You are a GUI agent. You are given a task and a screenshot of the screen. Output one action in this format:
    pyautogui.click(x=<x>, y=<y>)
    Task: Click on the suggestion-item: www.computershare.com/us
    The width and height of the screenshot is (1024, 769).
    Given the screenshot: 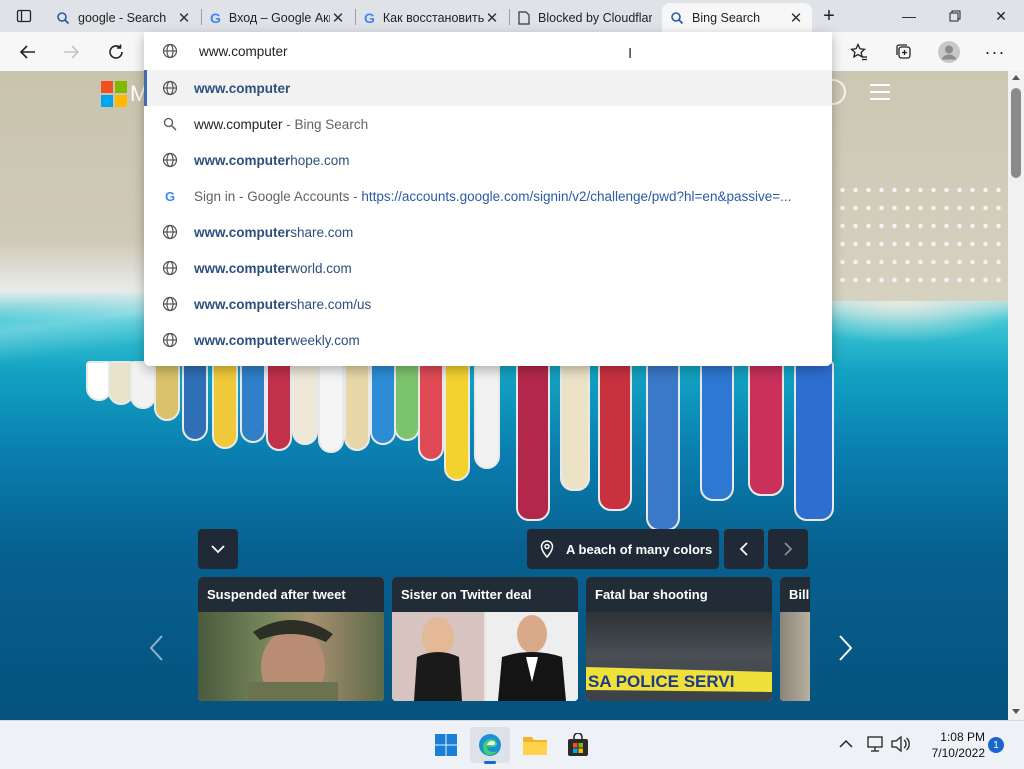 What is the action you would take?
    pyautogui.click(x=488, y=304)
    